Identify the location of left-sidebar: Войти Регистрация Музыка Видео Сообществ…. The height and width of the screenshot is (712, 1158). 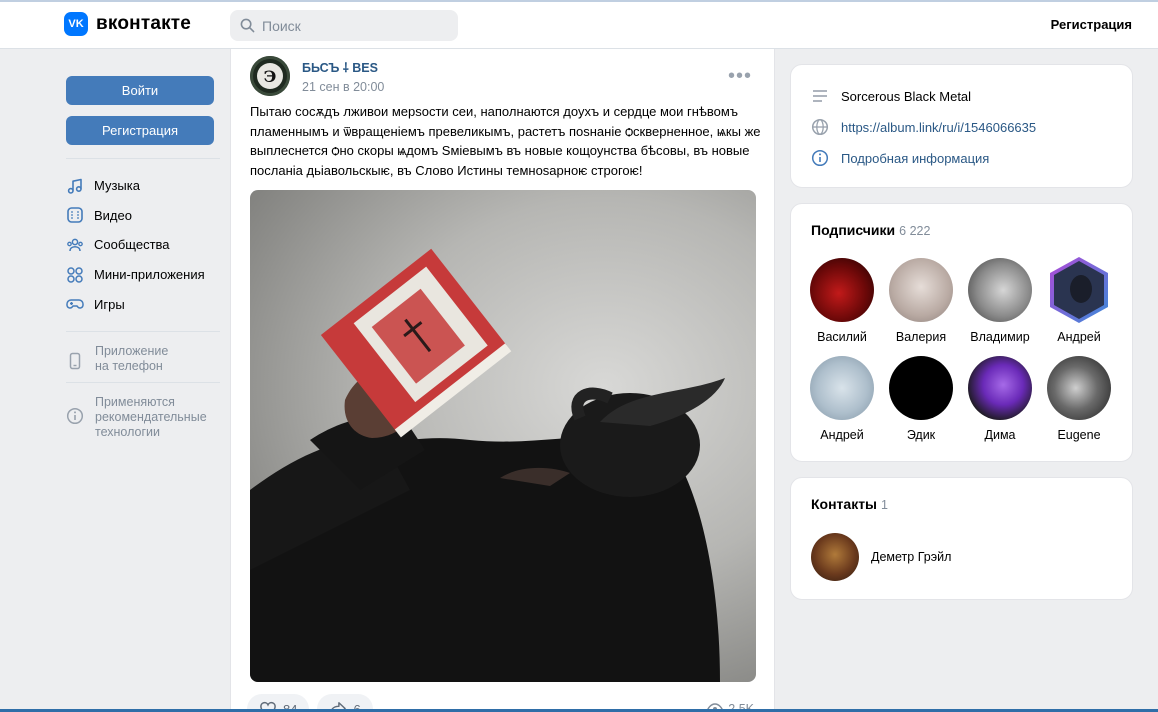
(143, 262).